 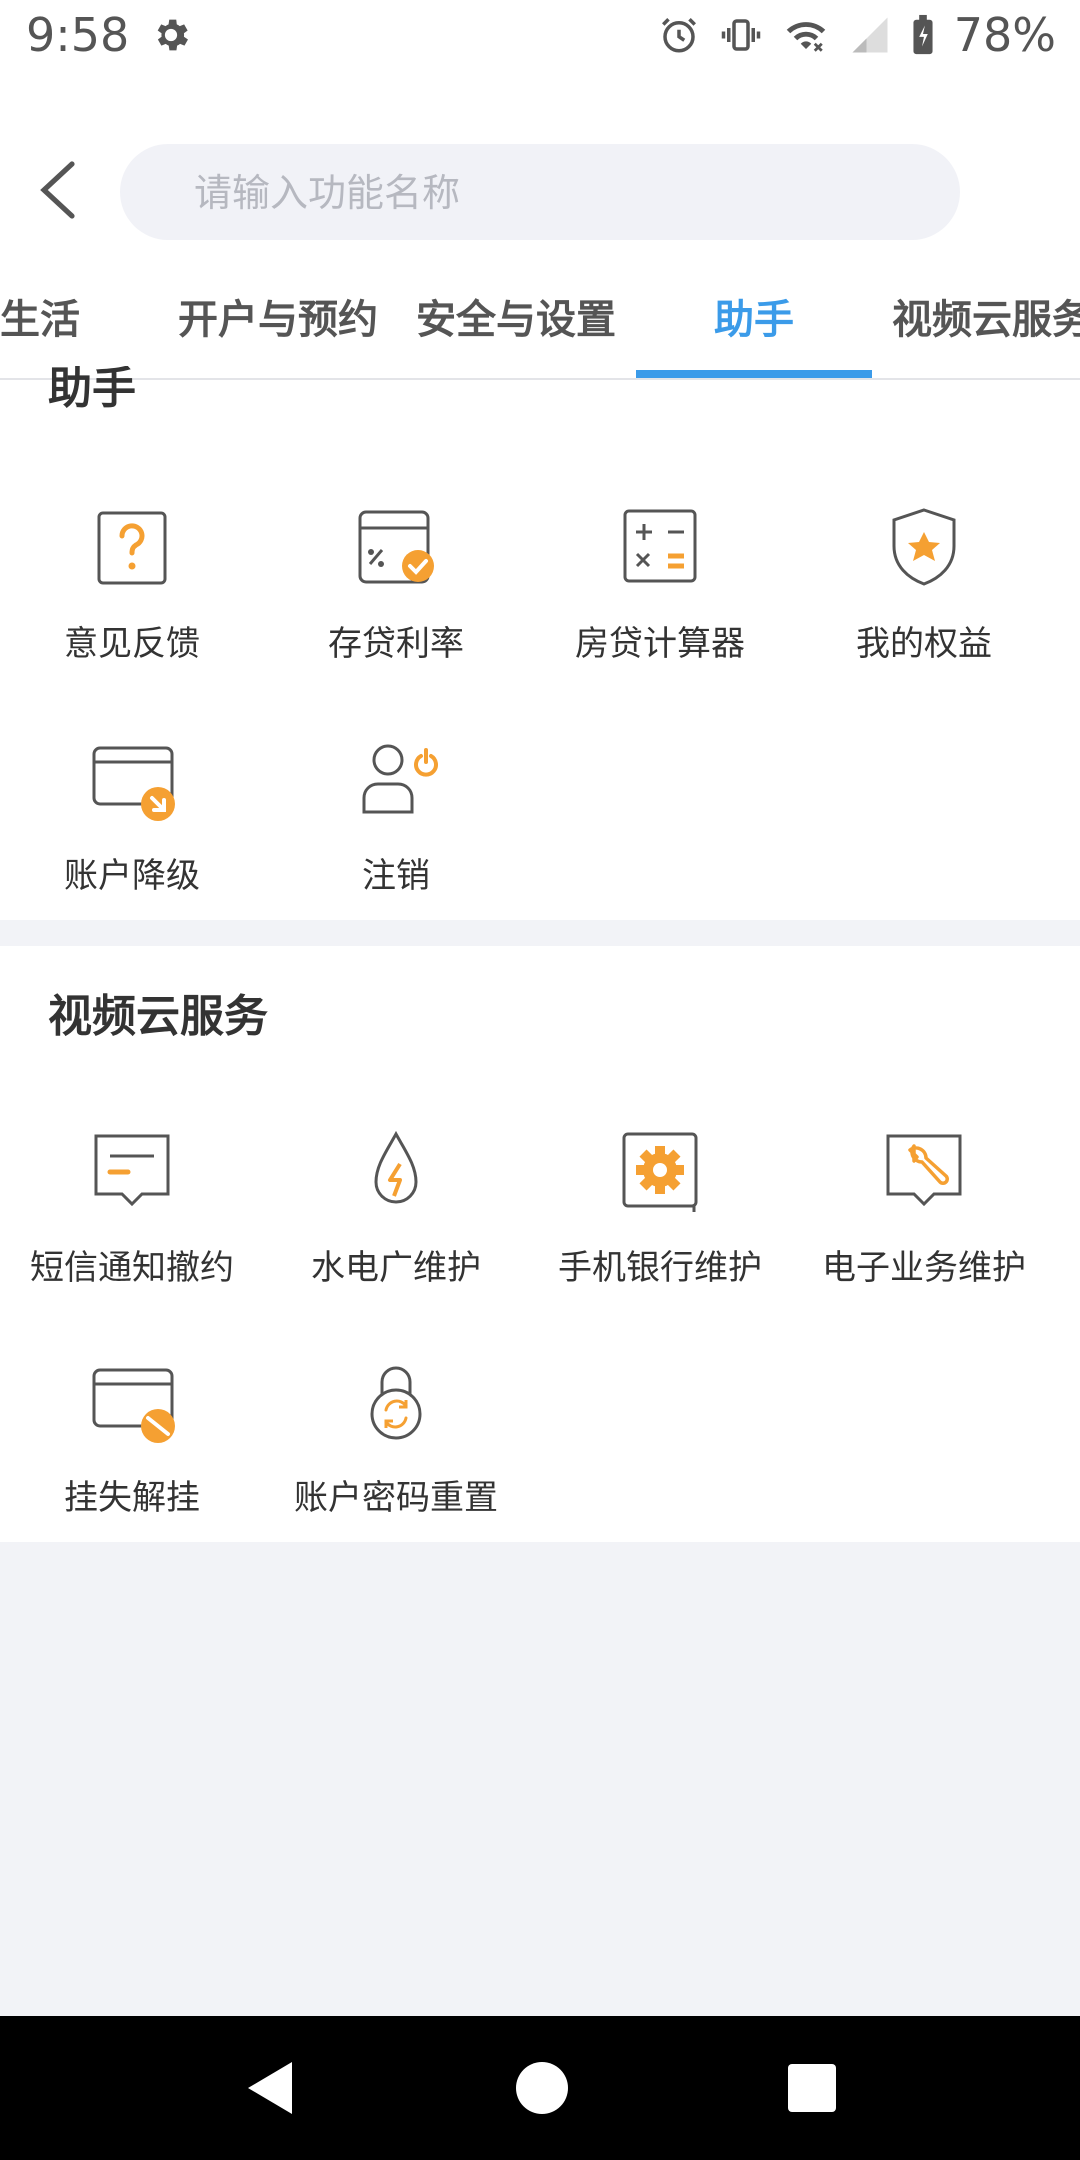 What do you see at coordinates (132, 644) in the screenshot?
I see `item-label: 意见反馈` at bounding box center [132, 644].